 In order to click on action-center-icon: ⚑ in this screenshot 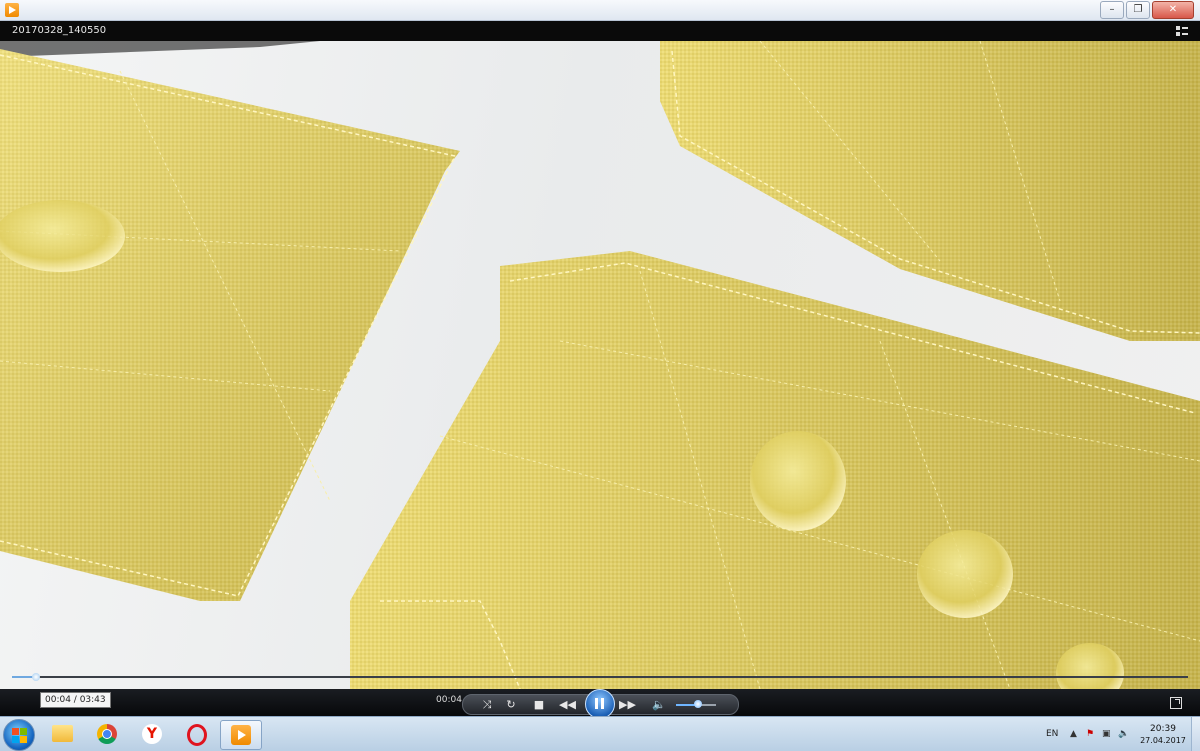, I will do `click(1090, 734)`.